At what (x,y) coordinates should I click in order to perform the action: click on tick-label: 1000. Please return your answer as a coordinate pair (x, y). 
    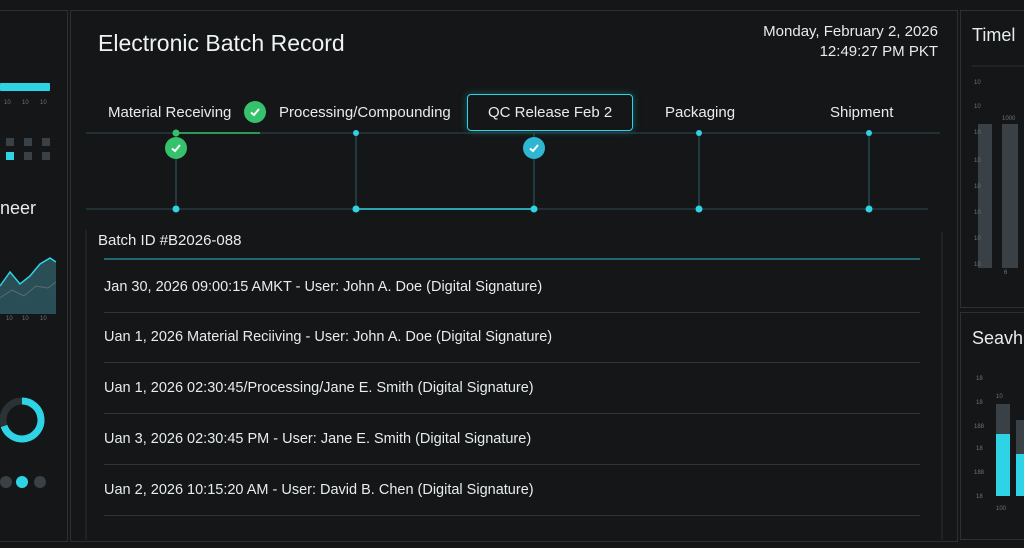
    Looking at the image, I should click on (1009, 119).